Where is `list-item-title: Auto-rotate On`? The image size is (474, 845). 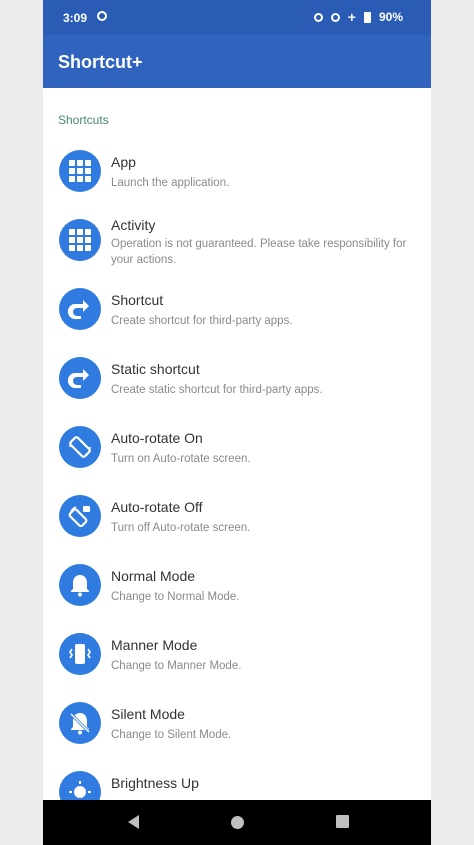
list-item-title: Auto-rotate On is located at coordinates (157, 438).